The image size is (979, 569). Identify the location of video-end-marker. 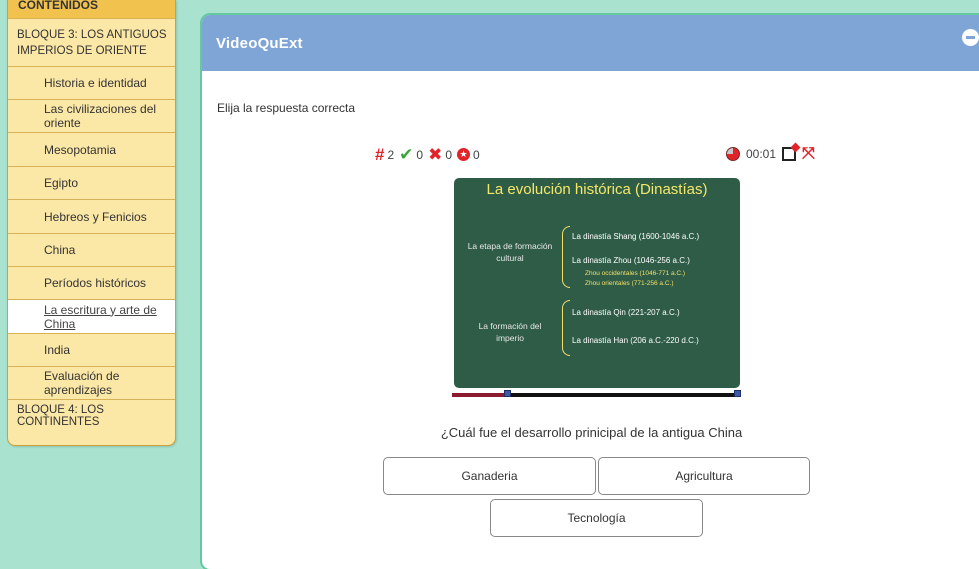
(737, 393).